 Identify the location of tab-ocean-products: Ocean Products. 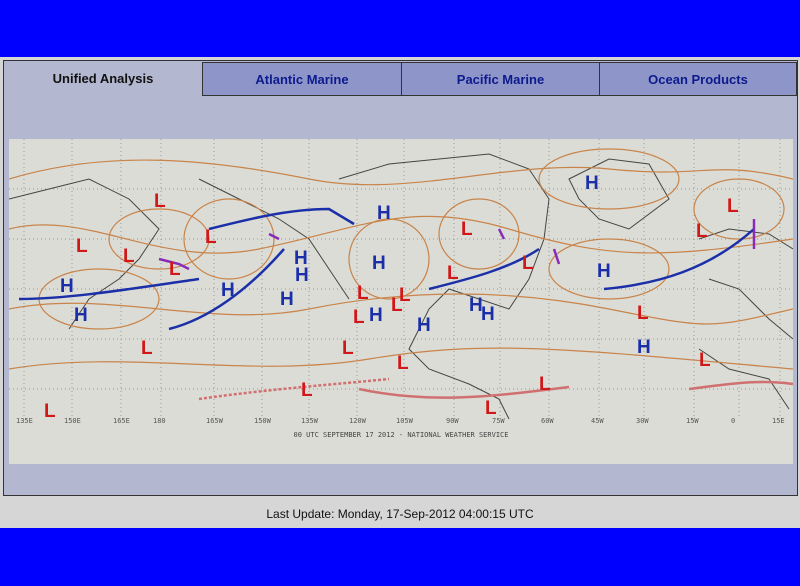
(698, 79).